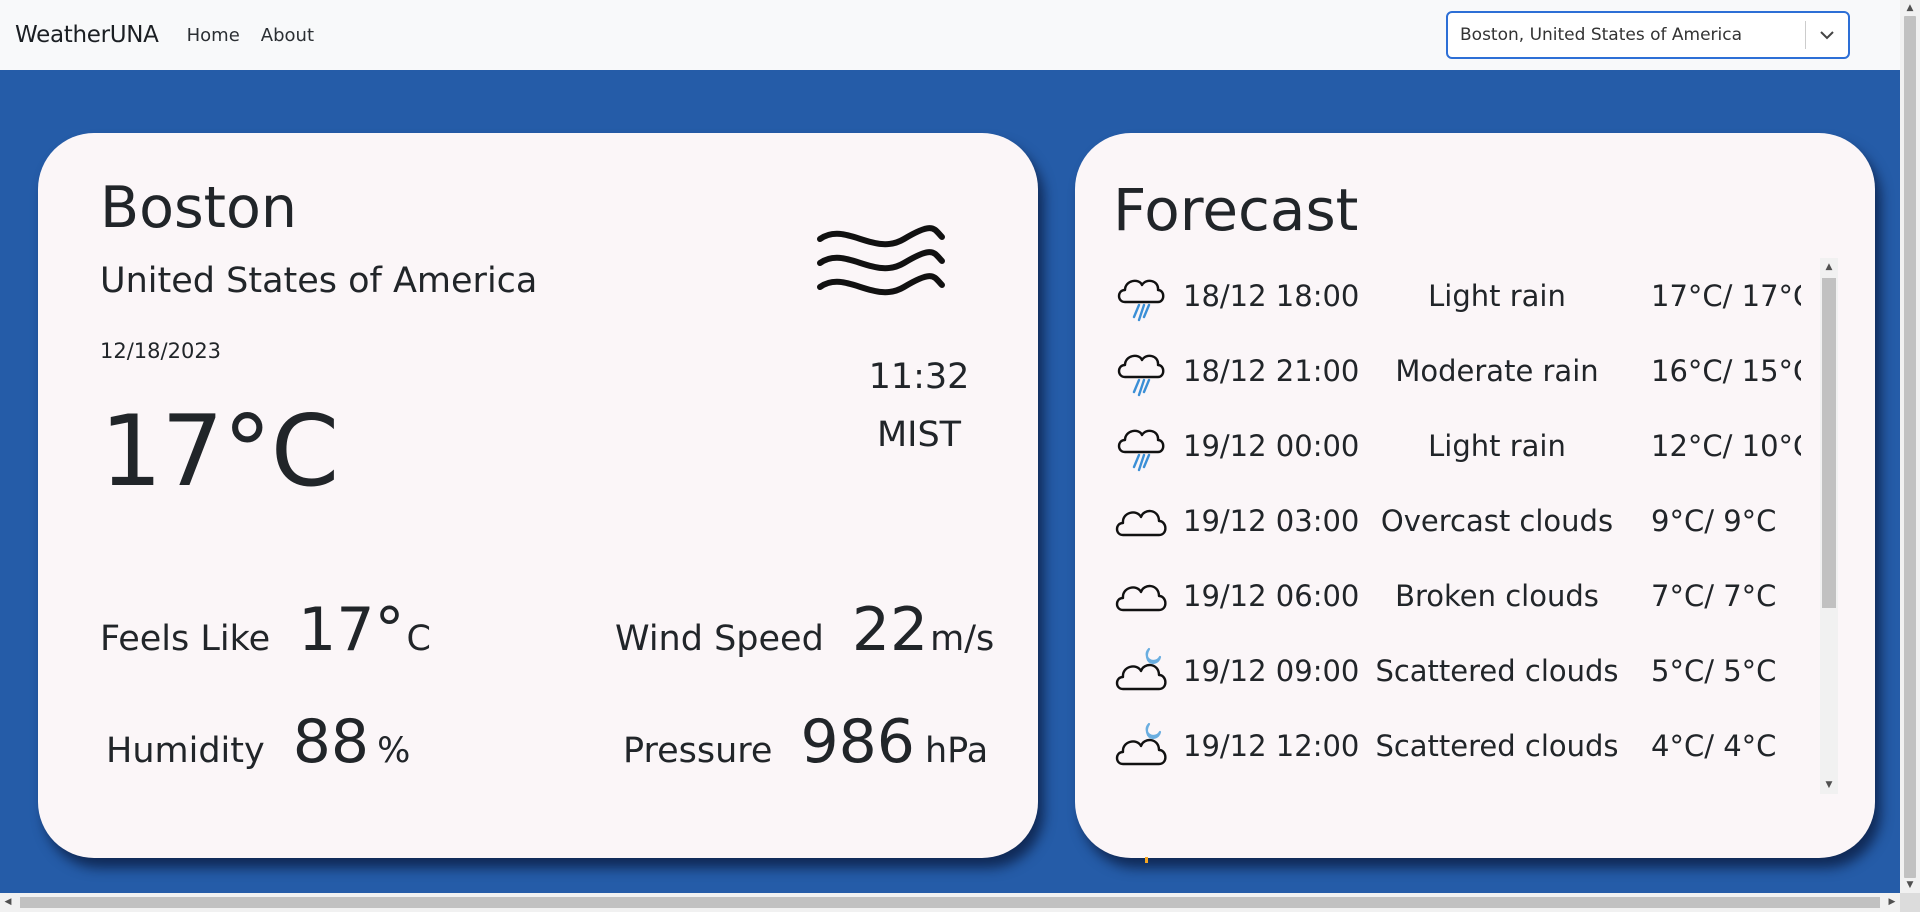  What do you see at coordinates (919, 377) in the screenshot?
I see `current-time: 11:32` at bounding box center [919, 377].